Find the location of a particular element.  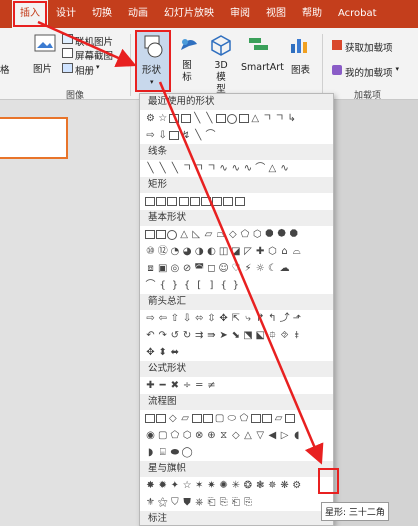

arrow-to-shapes is located at coordinates (87, 44).